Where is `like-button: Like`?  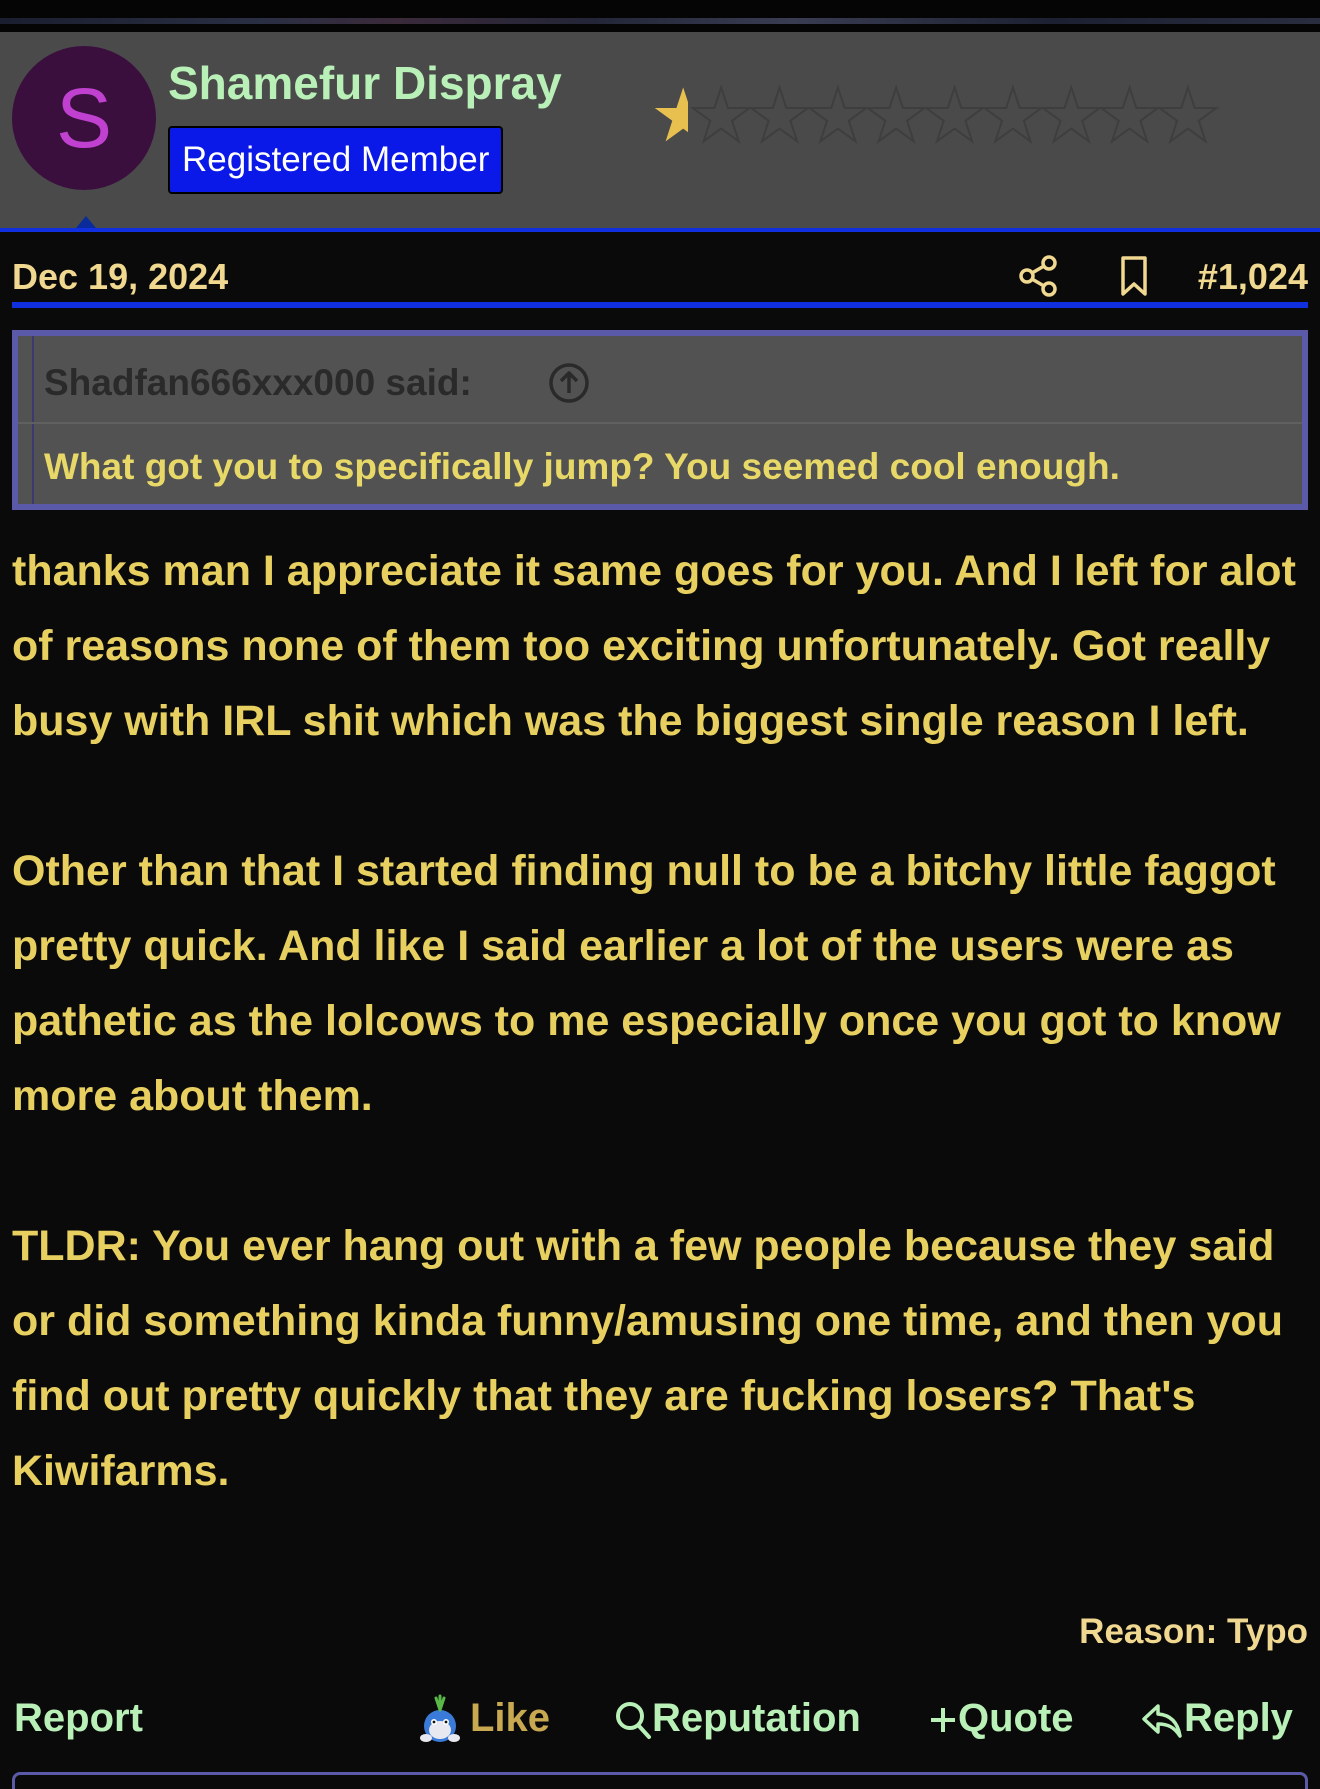
like-button: Like is located at coordinates (483, 1719).